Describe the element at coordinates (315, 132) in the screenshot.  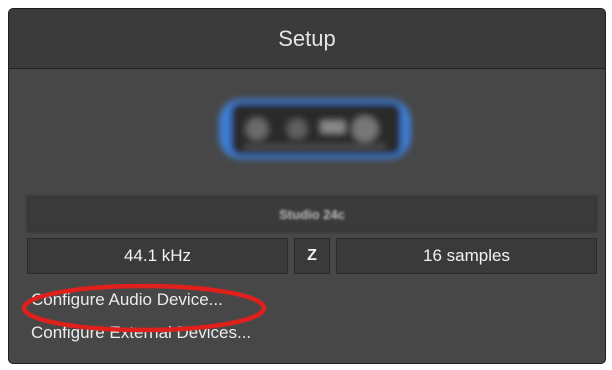
I see `audio-interface-icon` at that location.